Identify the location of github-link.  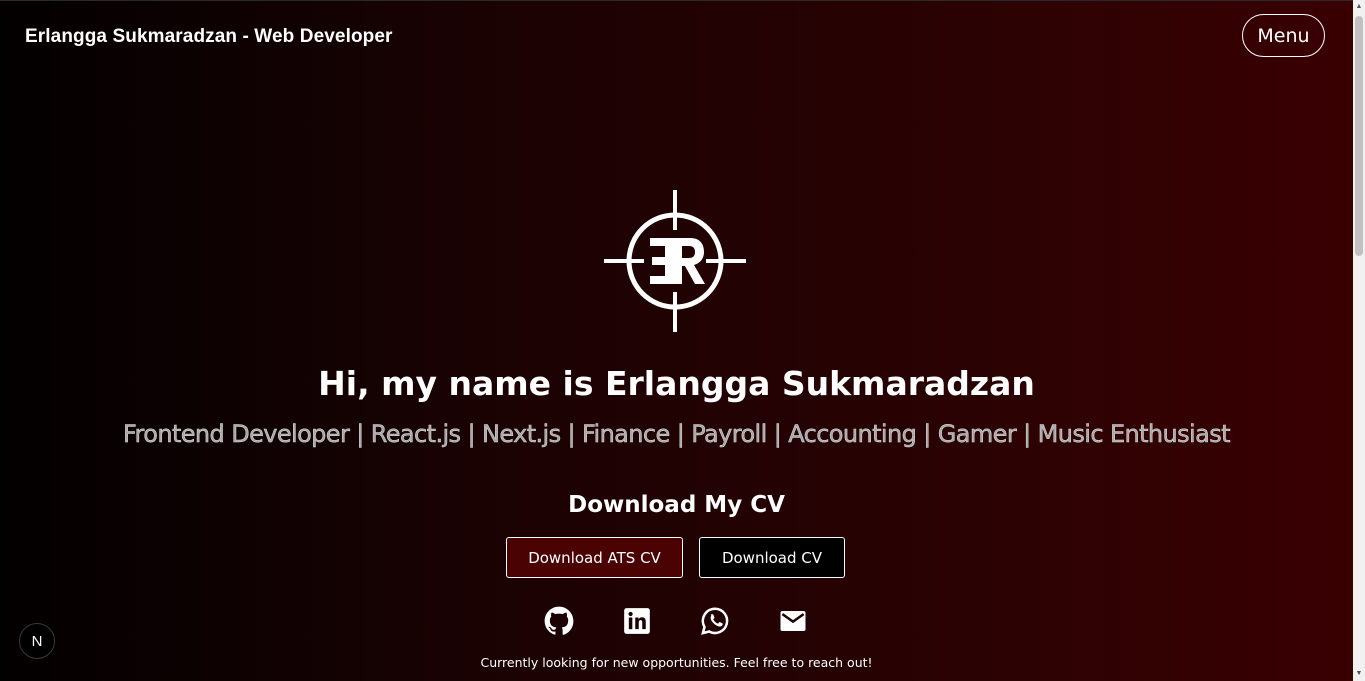
(559, 621).